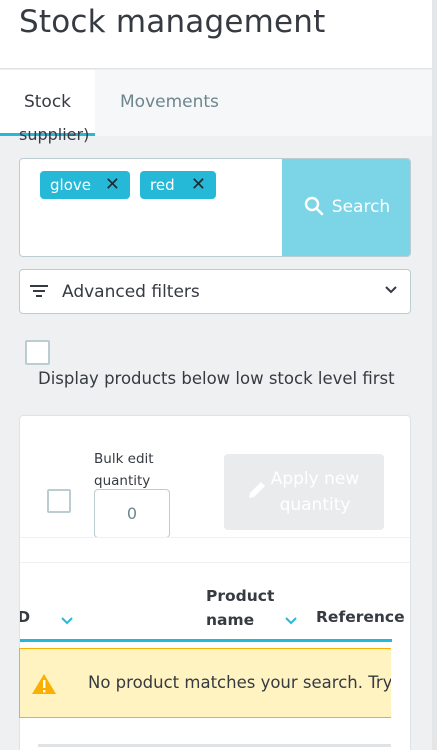 The image size is (437, 750). What do you see at coordinates (25, 617) in the screenshot?
I see `column-id-header: ID` at bounding box center [25, 617].